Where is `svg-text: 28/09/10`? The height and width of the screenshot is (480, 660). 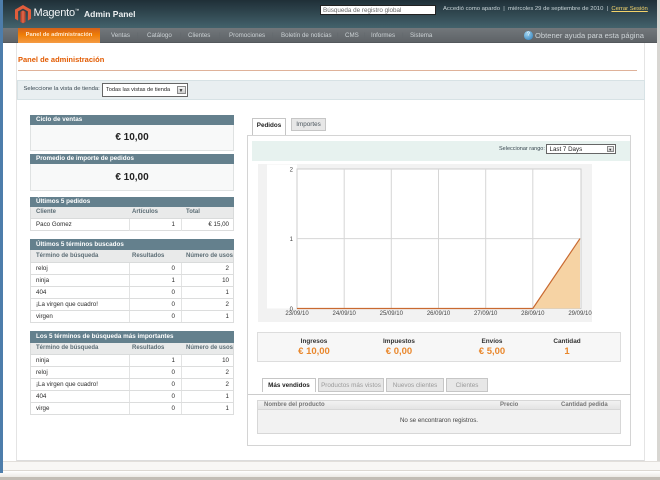
svg-text: 28/09/10 is located at coordinates (533, 314).